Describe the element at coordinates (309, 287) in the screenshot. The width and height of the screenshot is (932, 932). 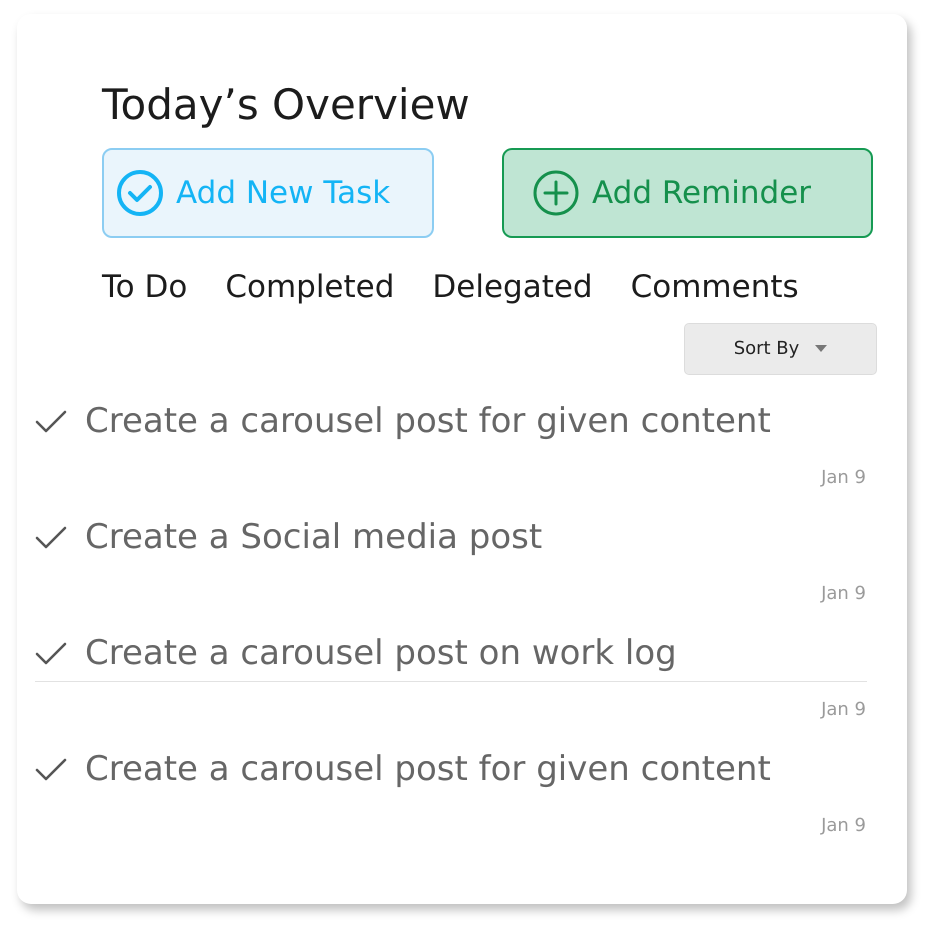
I see `tab: Completed` at that location.